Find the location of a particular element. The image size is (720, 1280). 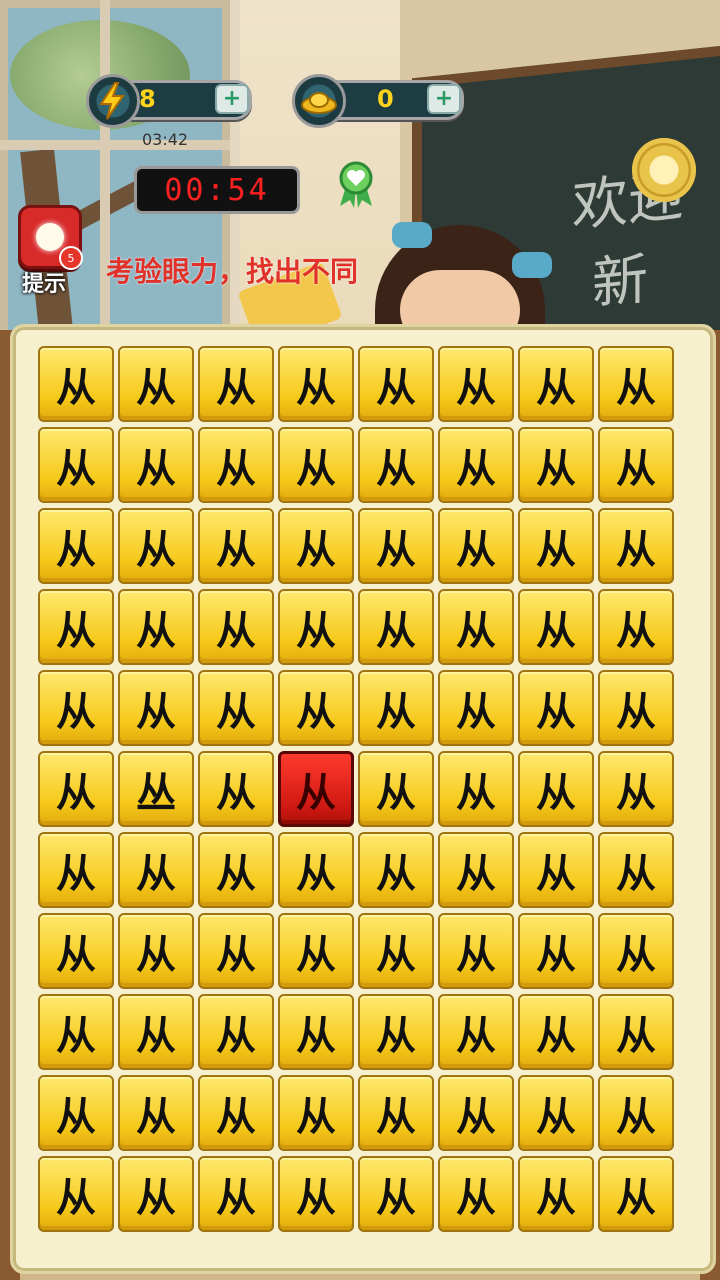

ribbon-badge-icon is located at coordinates (356, 185).